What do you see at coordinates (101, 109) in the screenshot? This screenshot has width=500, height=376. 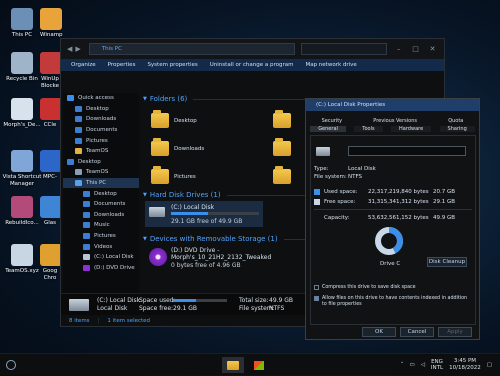 I see `nav-item-2: Desktop` at bounding box center [101, 109].